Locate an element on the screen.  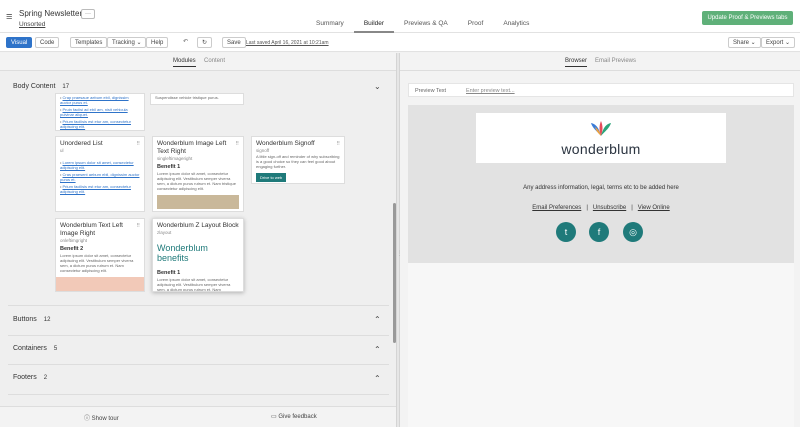
tab-previews-qa: Previews & QA is located at coordinates (426, 16).